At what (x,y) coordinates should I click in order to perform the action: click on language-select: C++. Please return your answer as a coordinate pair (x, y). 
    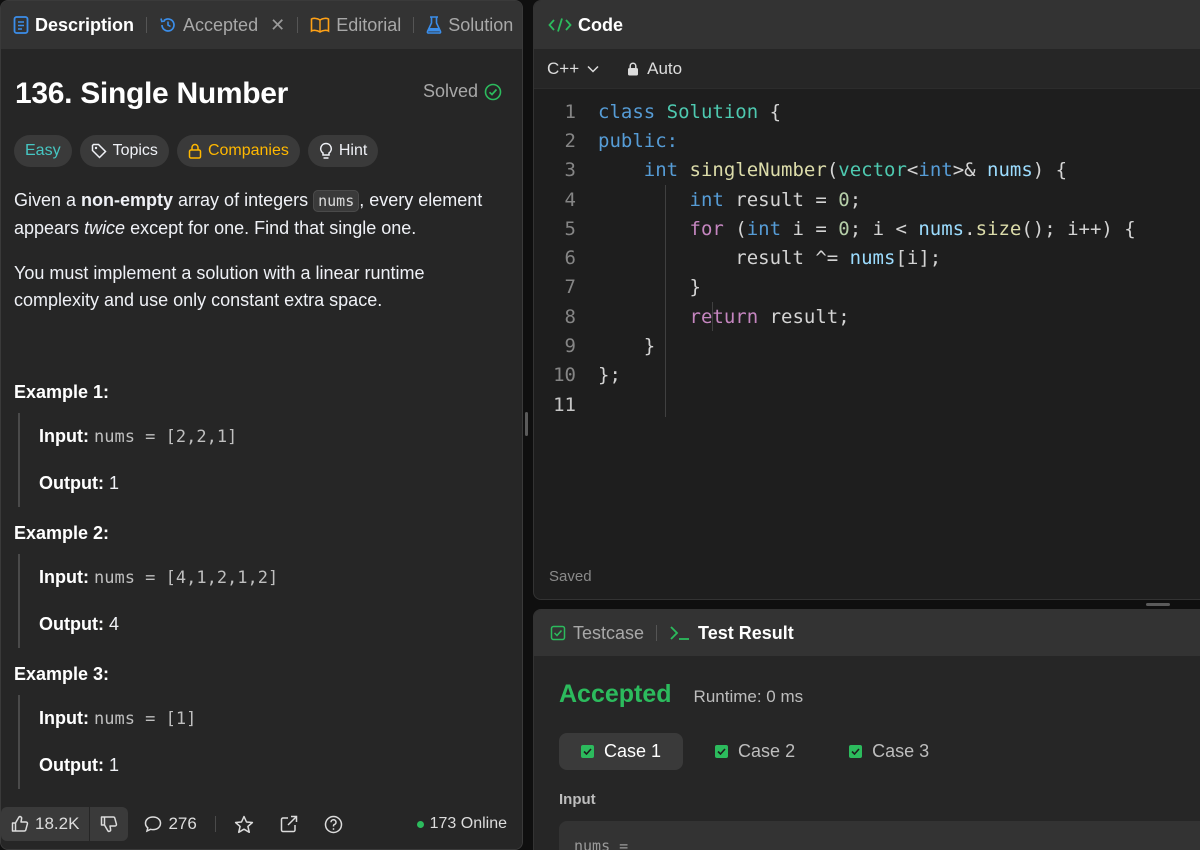
    Looking at the image, I should click on (573, 69).